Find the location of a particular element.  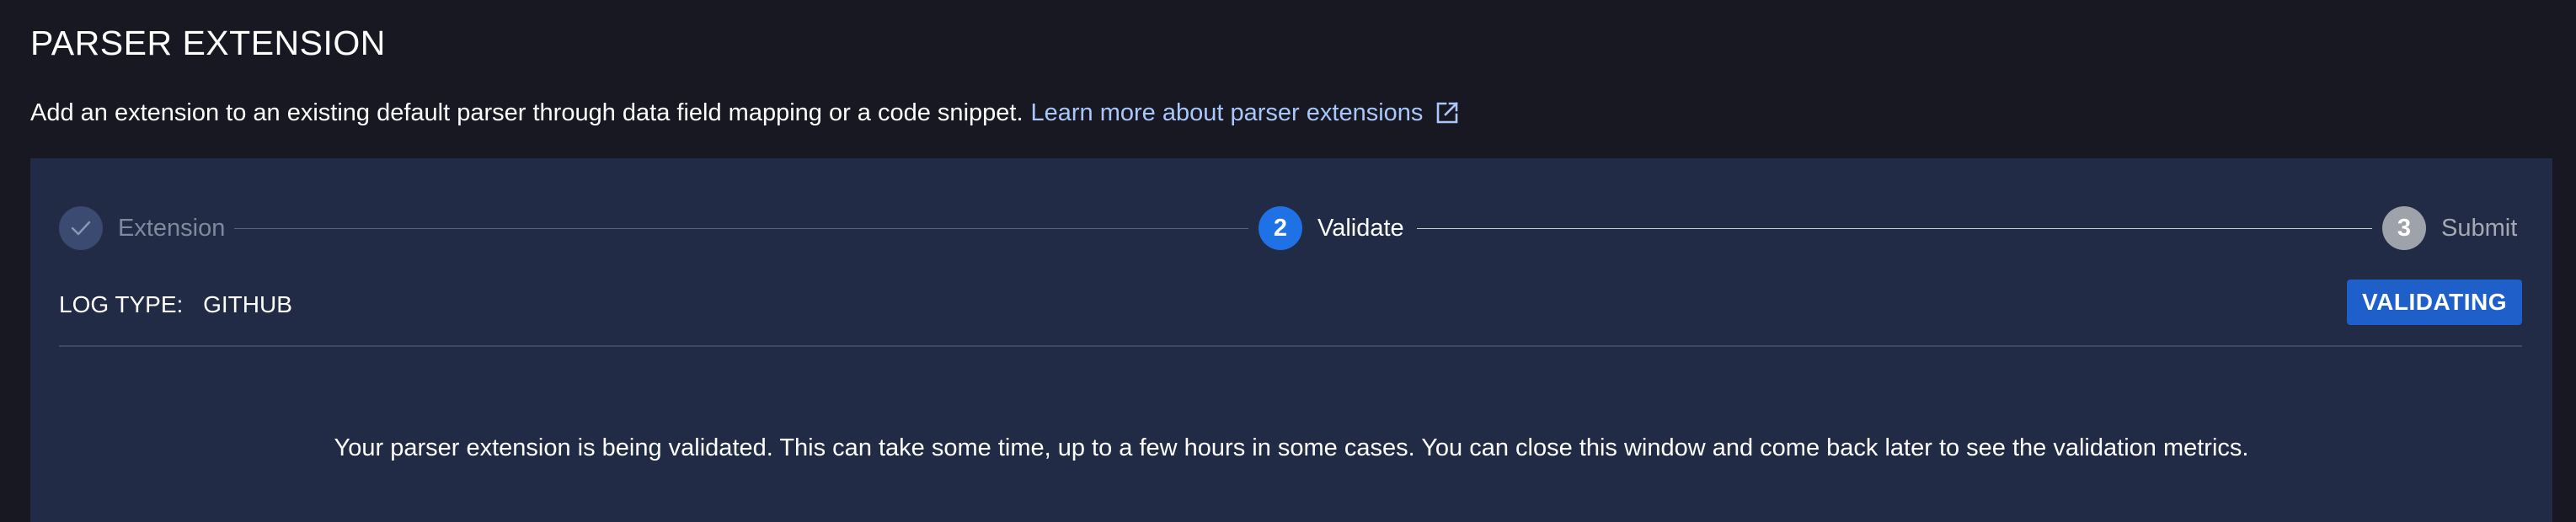

status-badge: VALIDATING is located at coordinates (2434, 302).